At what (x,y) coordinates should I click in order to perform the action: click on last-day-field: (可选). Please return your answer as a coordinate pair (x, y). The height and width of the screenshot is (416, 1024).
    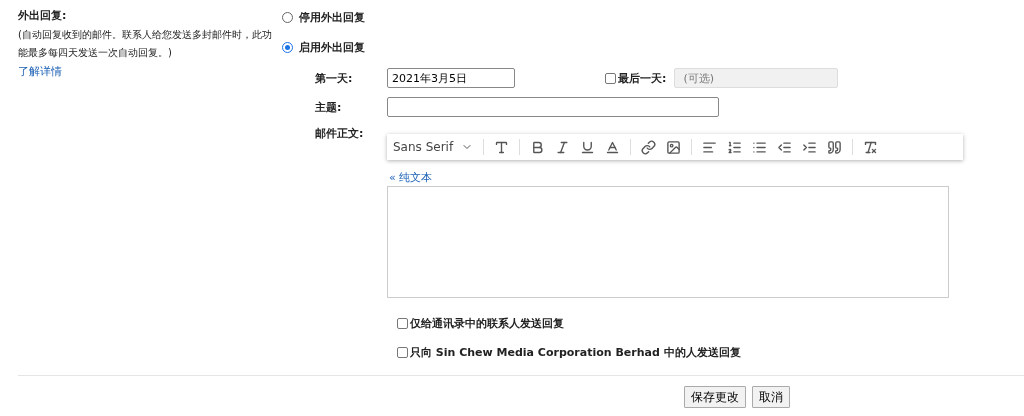
    Looking at the image, I should click on (756, 78).